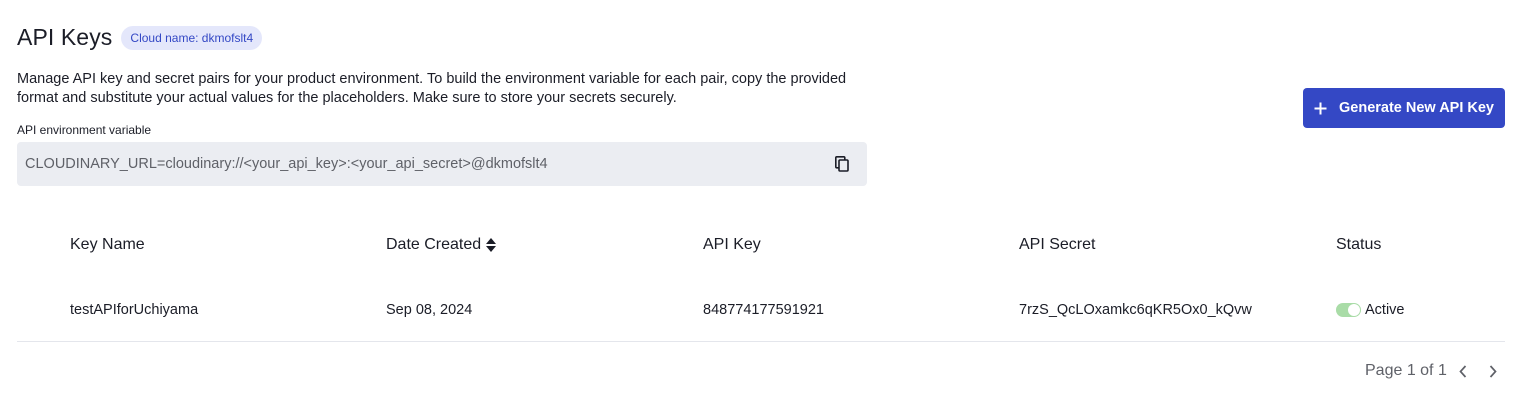 This screenshot has height=401, width=1524. What do you see at coordinates (1406, 370) in the screenshot?
I see `page-info: Page 1 of 1` at bounding box center [1406, 370].